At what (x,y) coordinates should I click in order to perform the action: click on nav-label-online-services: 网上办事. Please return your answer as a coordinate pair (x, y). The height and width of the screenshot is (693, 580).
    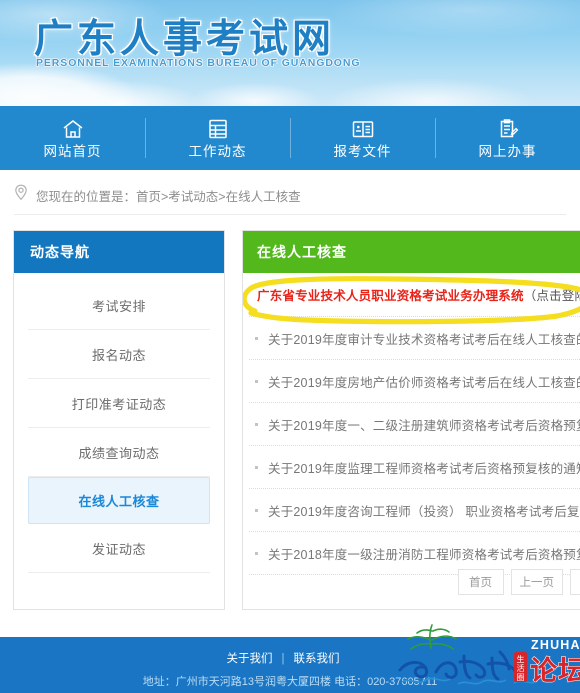
    Looking at the image, I should click on (507, 151).